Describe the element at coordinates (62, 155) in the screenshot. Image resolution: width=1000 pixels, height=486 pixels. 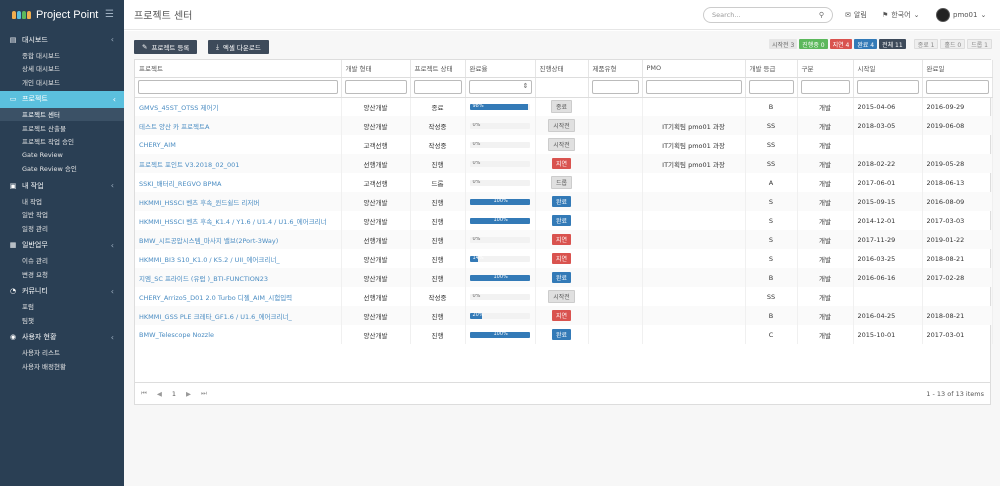
I see `sidebar-item: Gate Review` at that location.